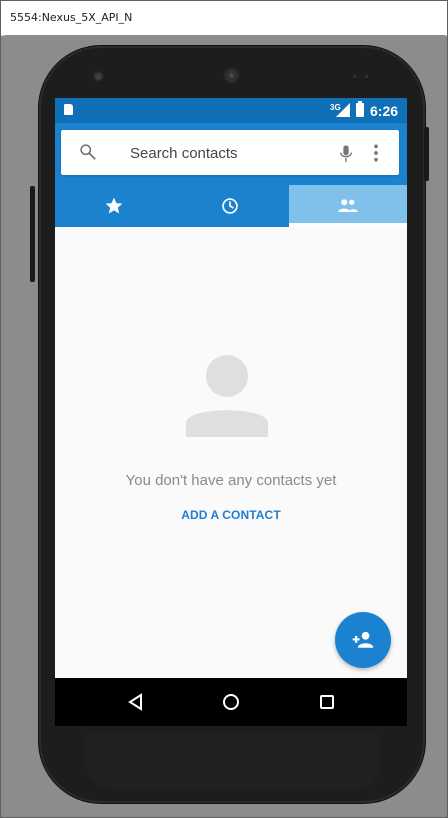  Describe the element at coordinates (231, 480) in the screenshot. I see `empty-contacts-message: You don't have any contacts yet` at that location.